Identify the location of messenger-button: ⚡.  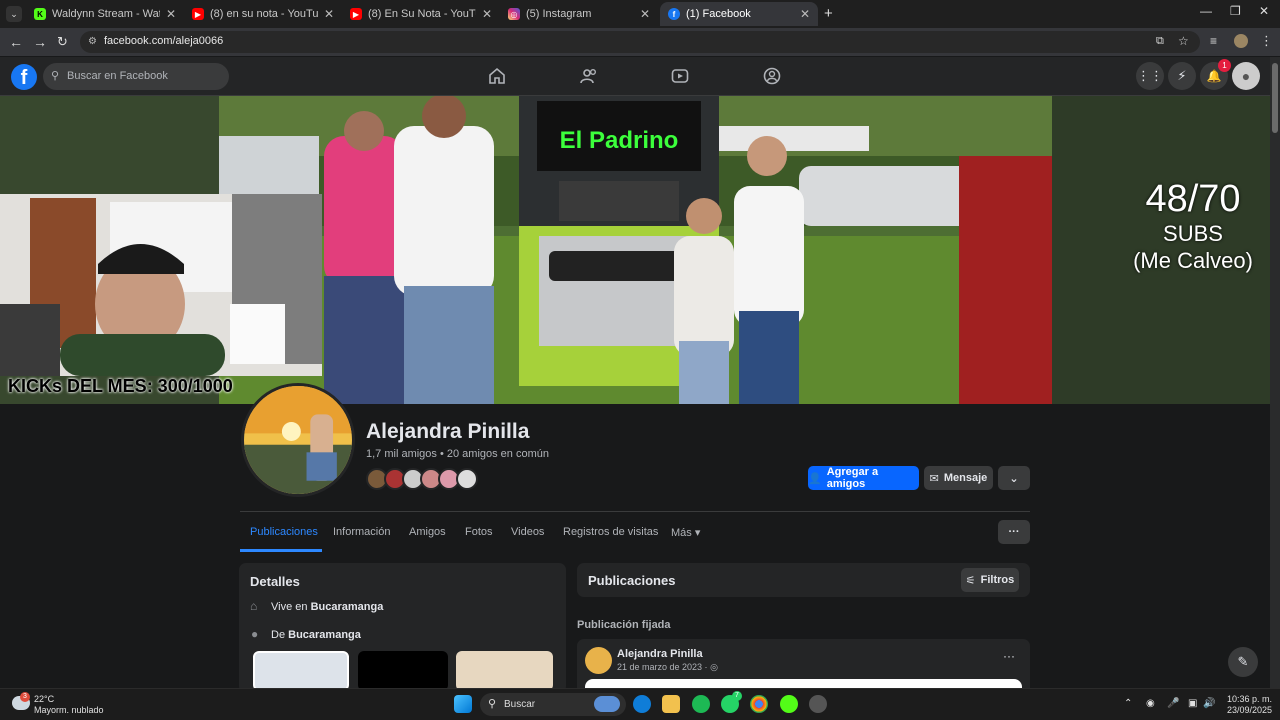
(1182, 76).